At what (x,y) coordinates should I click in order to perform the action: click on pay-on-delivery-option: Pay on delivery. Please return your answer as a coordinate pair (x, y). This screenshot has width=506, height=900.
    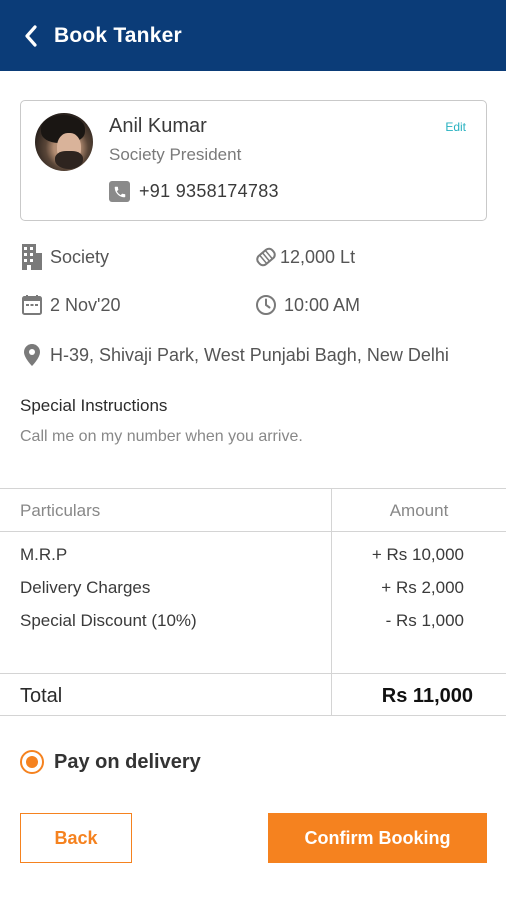
    Looking at the image, I should click on (110, 762).